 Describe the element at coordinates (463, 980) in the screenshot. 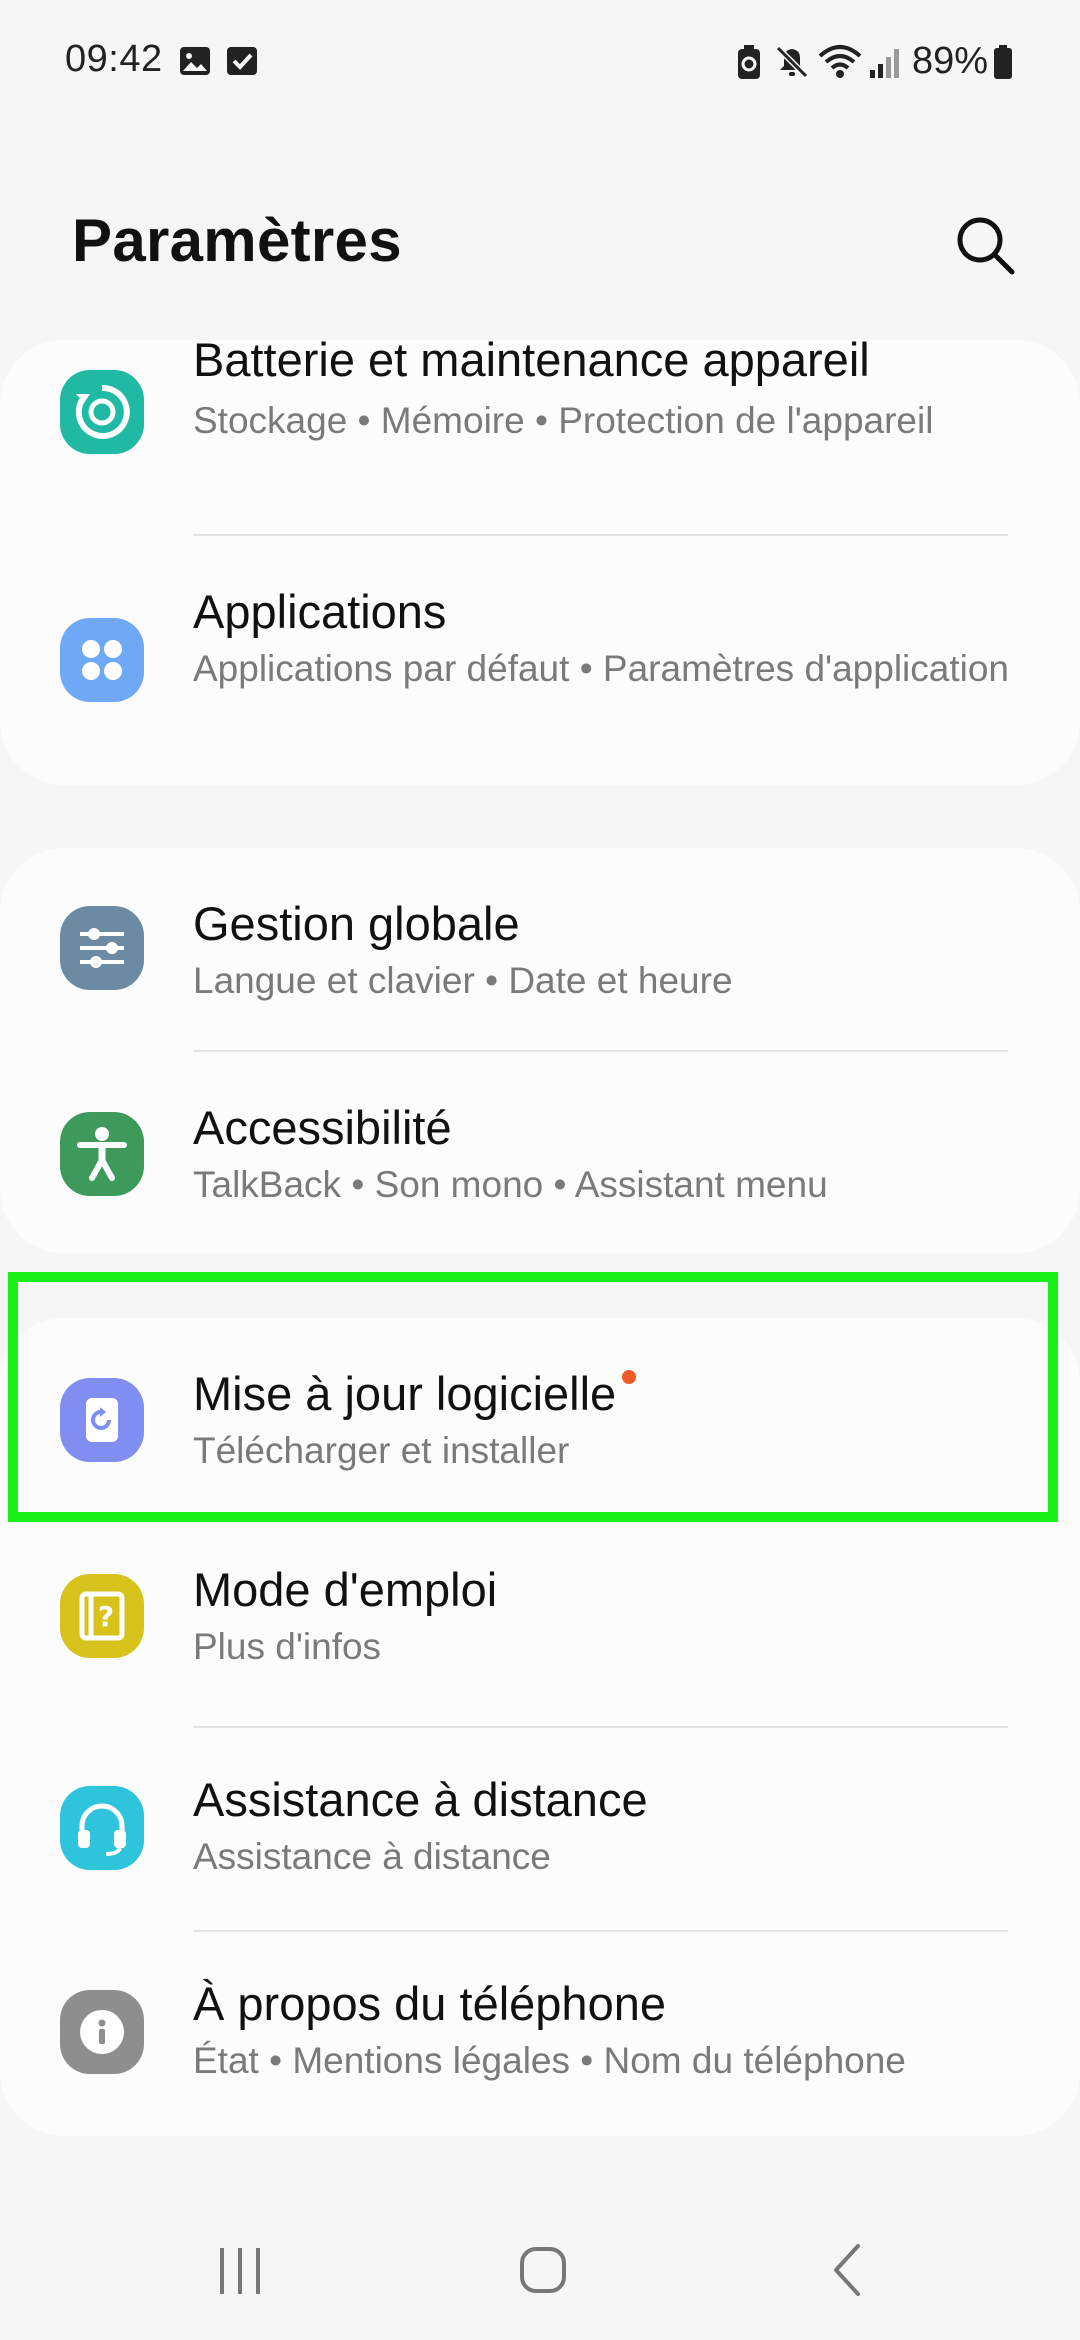

I see `menu-item-subtitle: Langue et clavier • Date et heure` at that location.